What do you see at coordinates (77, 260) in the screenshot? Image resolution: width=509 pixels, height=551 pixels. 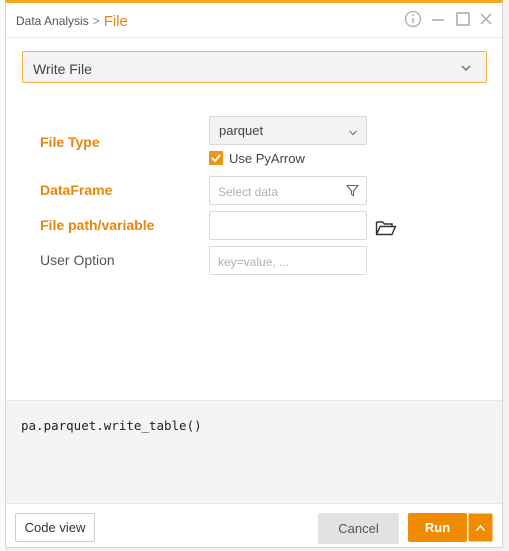 I see `user-option-label: User Option` at bounding box center [77, 260].